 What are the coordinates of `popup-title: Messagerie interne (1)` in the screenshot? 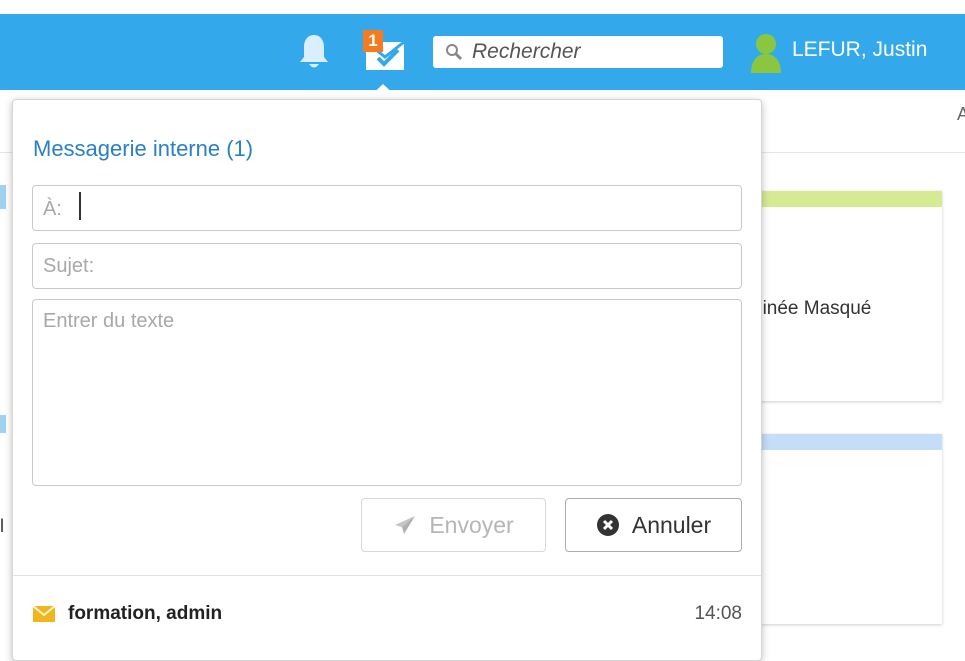 It's located at (143, 149).